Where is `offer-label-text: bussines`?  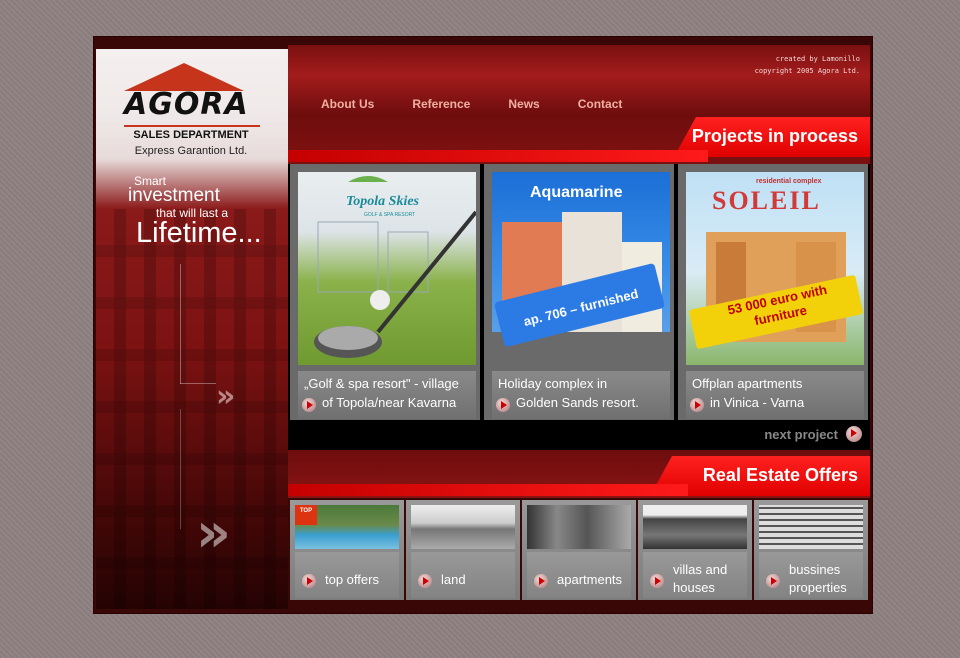
offer-label-text: bussines is located at coordinates (815, 569).